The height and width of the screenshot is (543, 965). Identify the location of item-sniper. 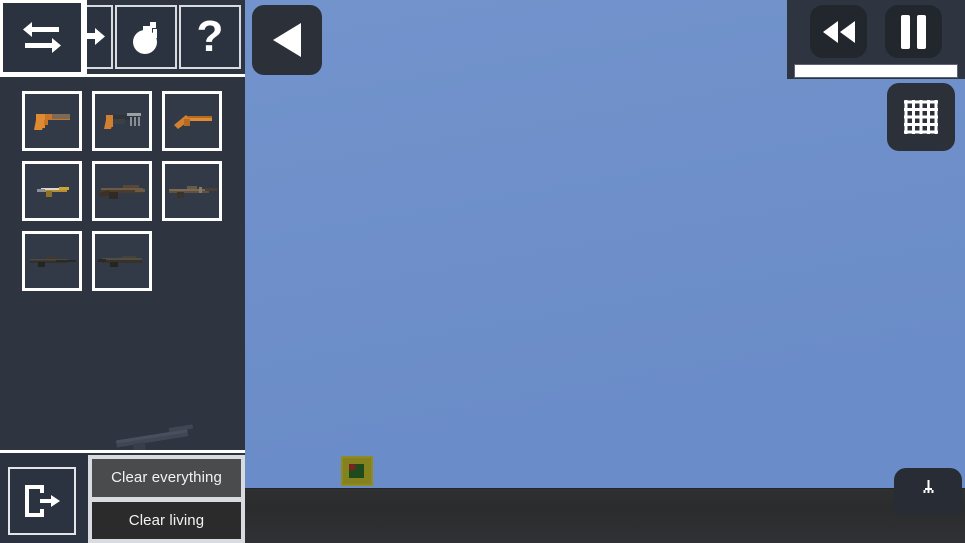
(52, 261).